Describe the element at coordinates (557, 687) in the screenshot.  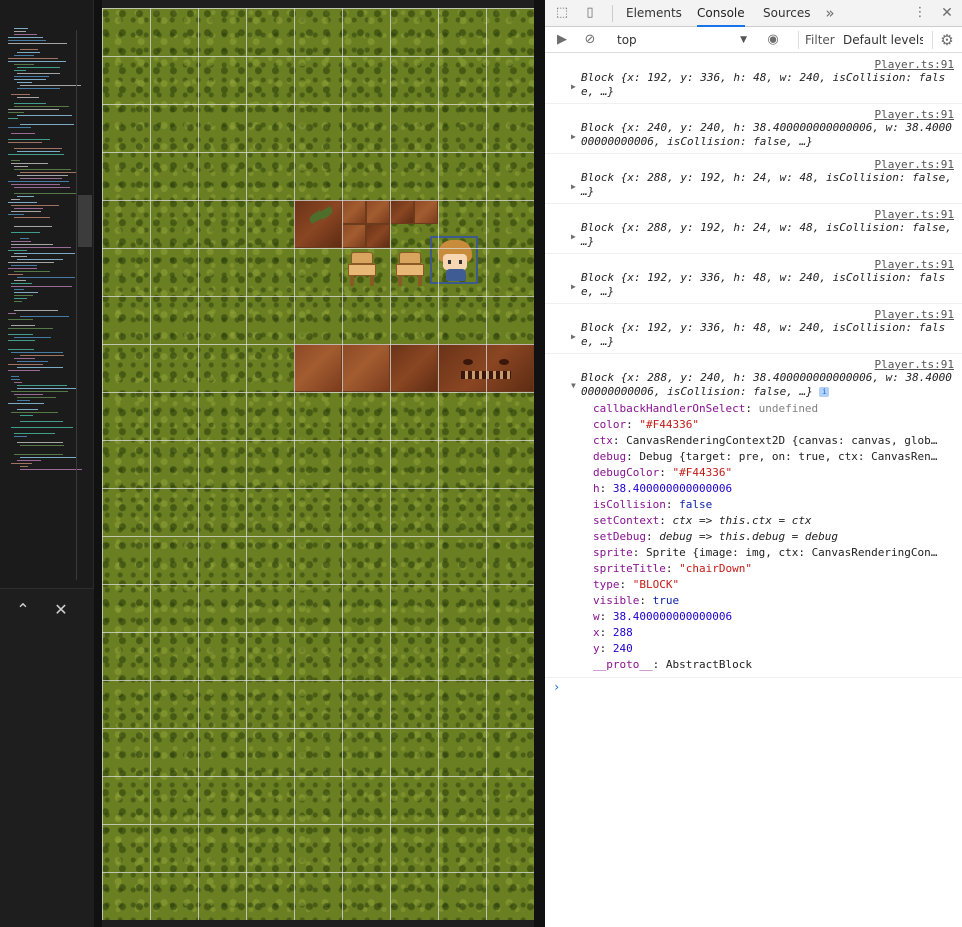
I see `prompt-chevron-icon: ›` at that location.